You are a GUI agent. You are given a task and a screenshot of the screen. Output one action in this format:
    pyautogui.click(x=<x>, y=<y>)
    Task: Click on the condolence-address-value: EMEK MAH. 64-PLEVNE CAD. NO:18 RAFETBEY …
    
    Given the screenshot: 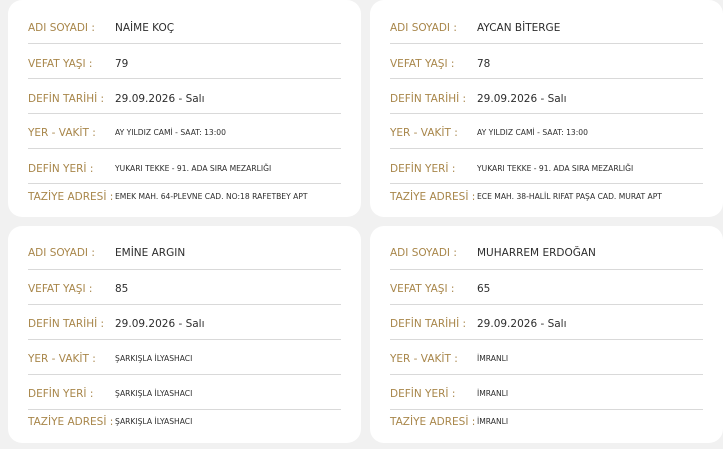 What is the action you would take?
    pyautogui.click(x=211, y=196)
    